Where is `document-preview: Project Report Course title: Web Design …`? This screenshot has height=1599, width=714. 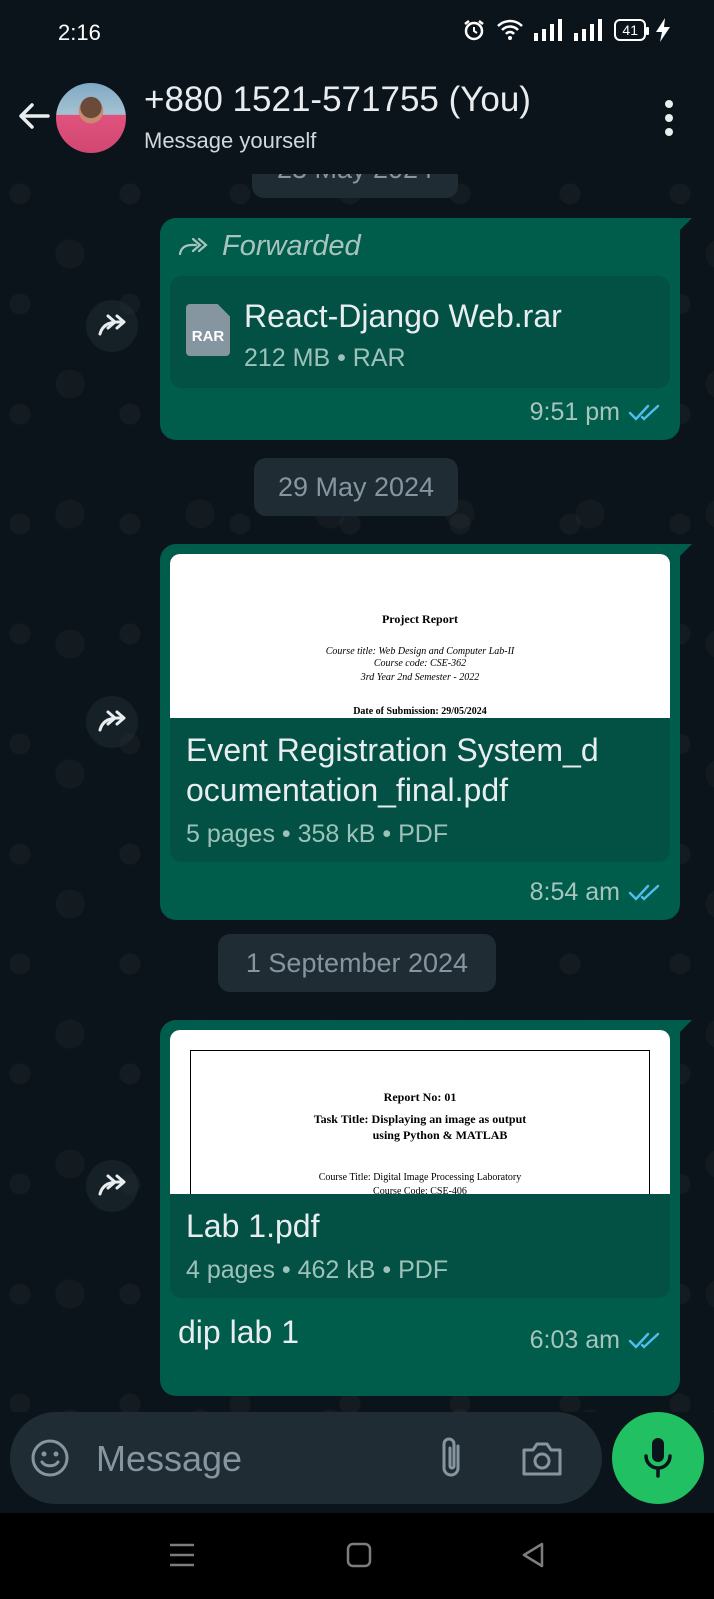
document-preview: Project Report Course title: Web Design … is located at coordinates (420, 636).